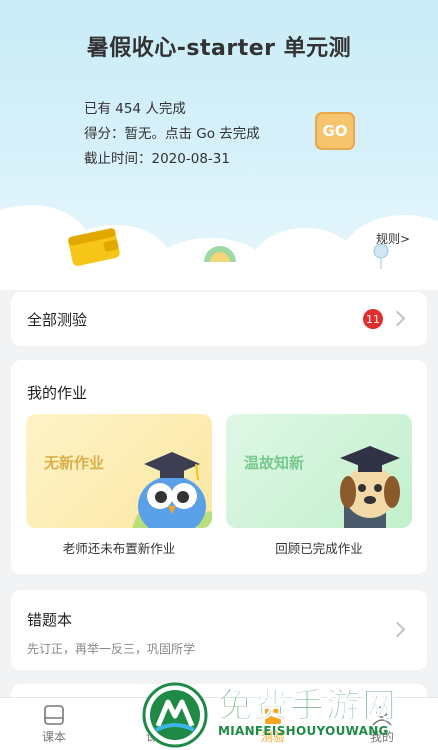  Describe the element at coordinates (54, 715) in the screenshot. I see `book-icon` at that location.